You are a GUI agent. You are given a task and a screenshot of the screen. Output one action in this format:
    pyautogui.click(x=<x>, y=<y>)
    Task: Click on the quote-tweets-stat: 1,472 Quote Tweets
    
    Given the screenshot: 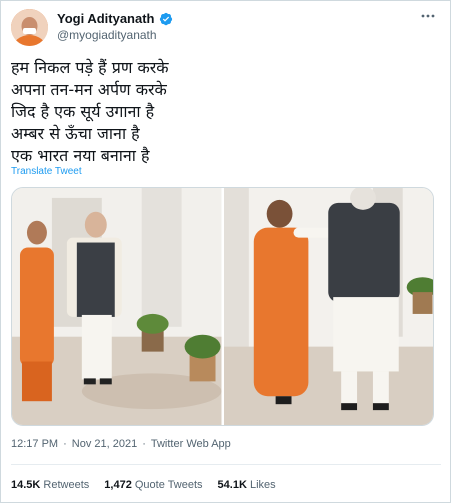 What is the action you would take?
    pyautogui.click(x=153, y=485)
    